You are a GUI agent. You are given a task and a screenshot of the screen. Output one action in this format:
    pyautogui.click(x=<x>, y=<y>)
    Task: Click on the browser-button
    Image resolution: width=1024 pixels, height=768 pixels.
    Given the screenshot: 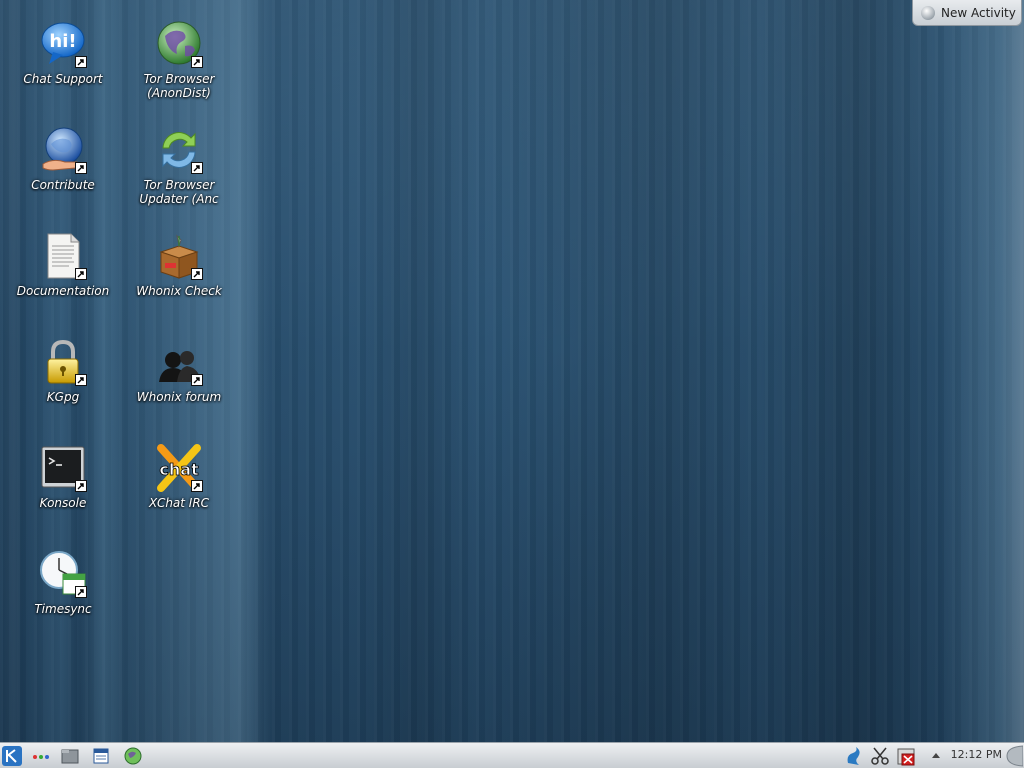 What is the action you would take?
    pyautogui.click(x=133, y=756)
    